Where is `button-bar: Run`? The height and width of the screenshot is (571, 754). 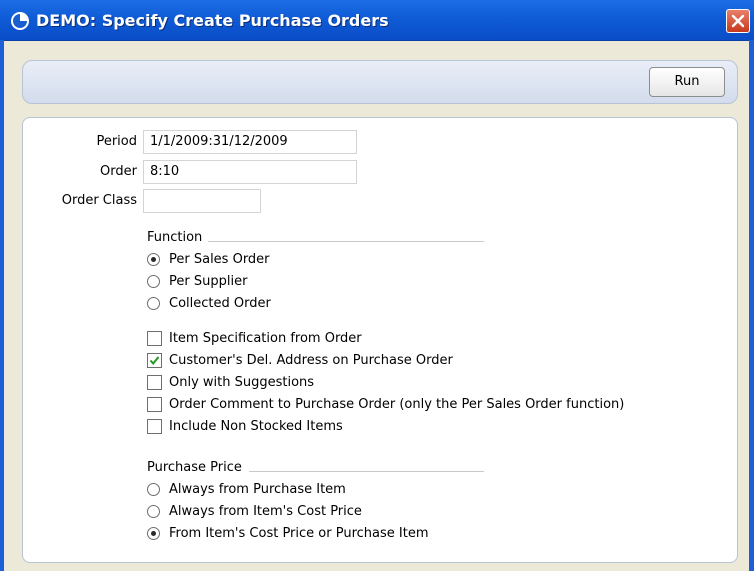
button-bar: Run is located at coordinates (380, 82).